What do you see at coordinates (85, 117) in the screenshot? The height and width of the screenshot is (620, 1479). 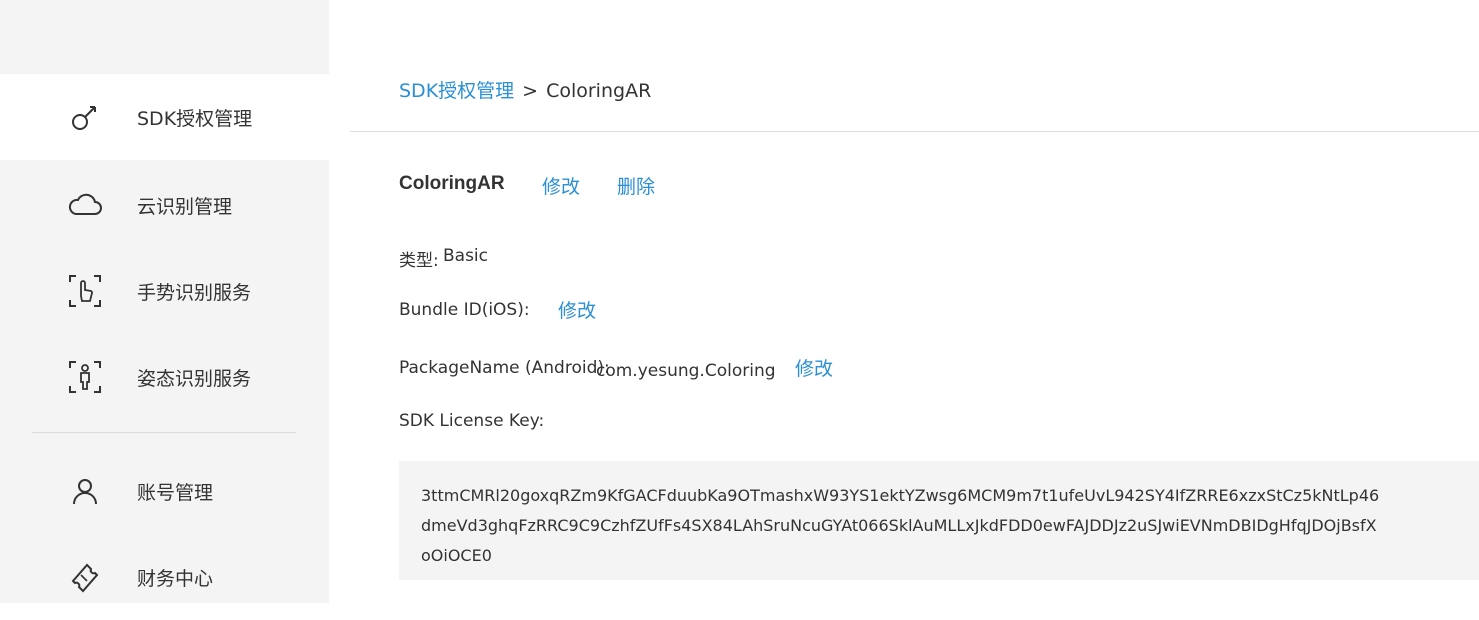 I see `key-icon` at bounding box center [85, 117].